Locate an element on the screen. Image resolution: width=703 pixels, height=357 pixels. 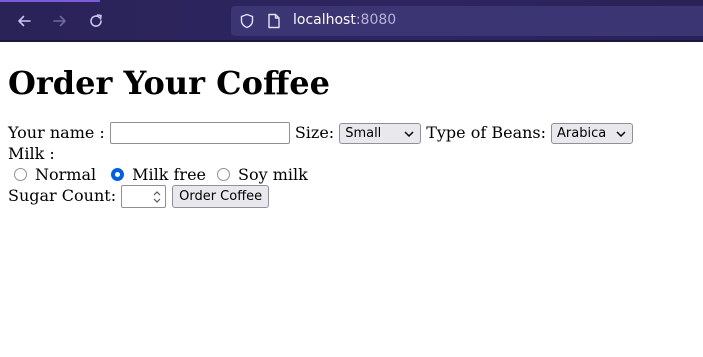
size-select: Small is located at coordinates (380, 133).